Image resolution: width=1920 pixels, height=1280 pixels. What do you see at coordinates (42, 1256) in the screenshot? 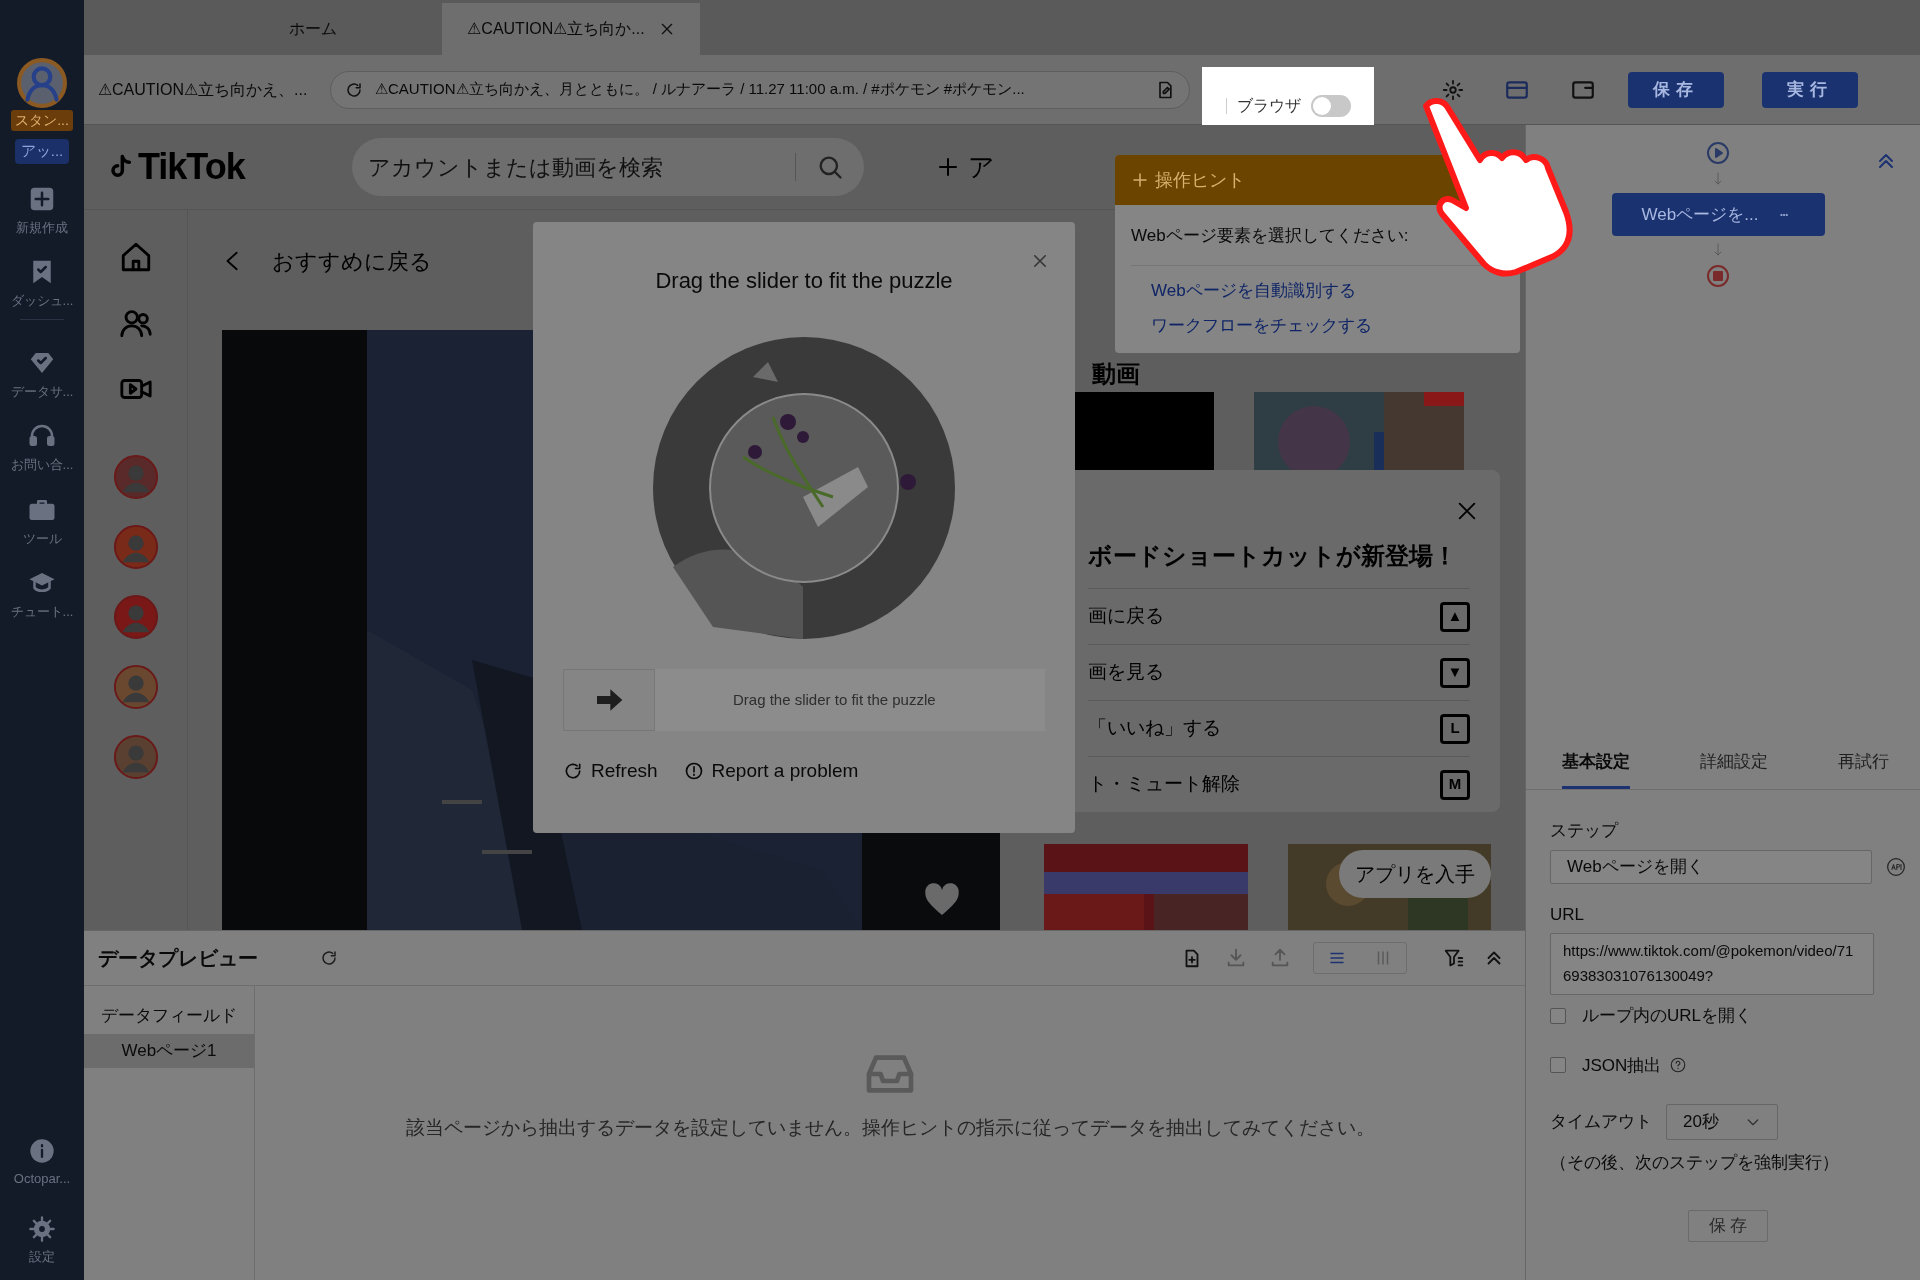
I see `sidebar-label: 設定` at bounding box center [42, 1256].